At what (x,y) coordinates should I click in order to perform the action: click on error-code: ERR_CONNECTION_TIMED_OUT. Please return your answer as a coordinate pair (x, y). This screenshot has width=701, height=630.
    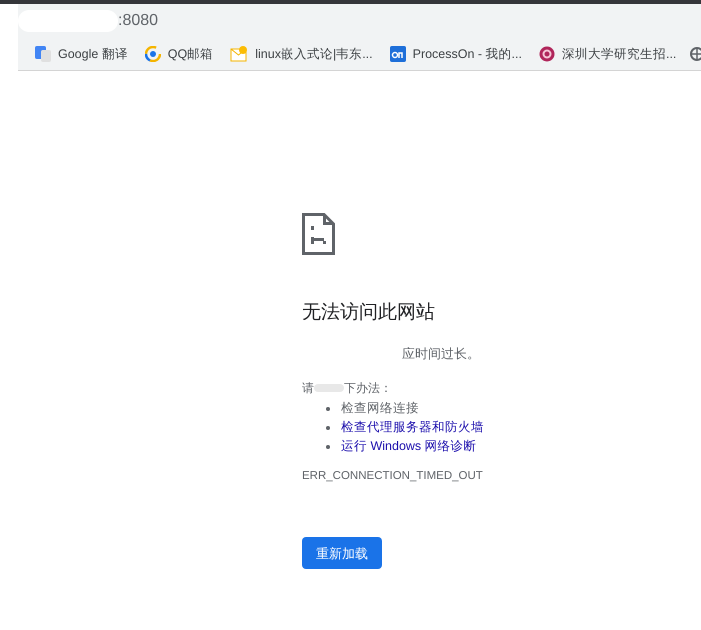
    Looking at the image, I should click on (392, 476).